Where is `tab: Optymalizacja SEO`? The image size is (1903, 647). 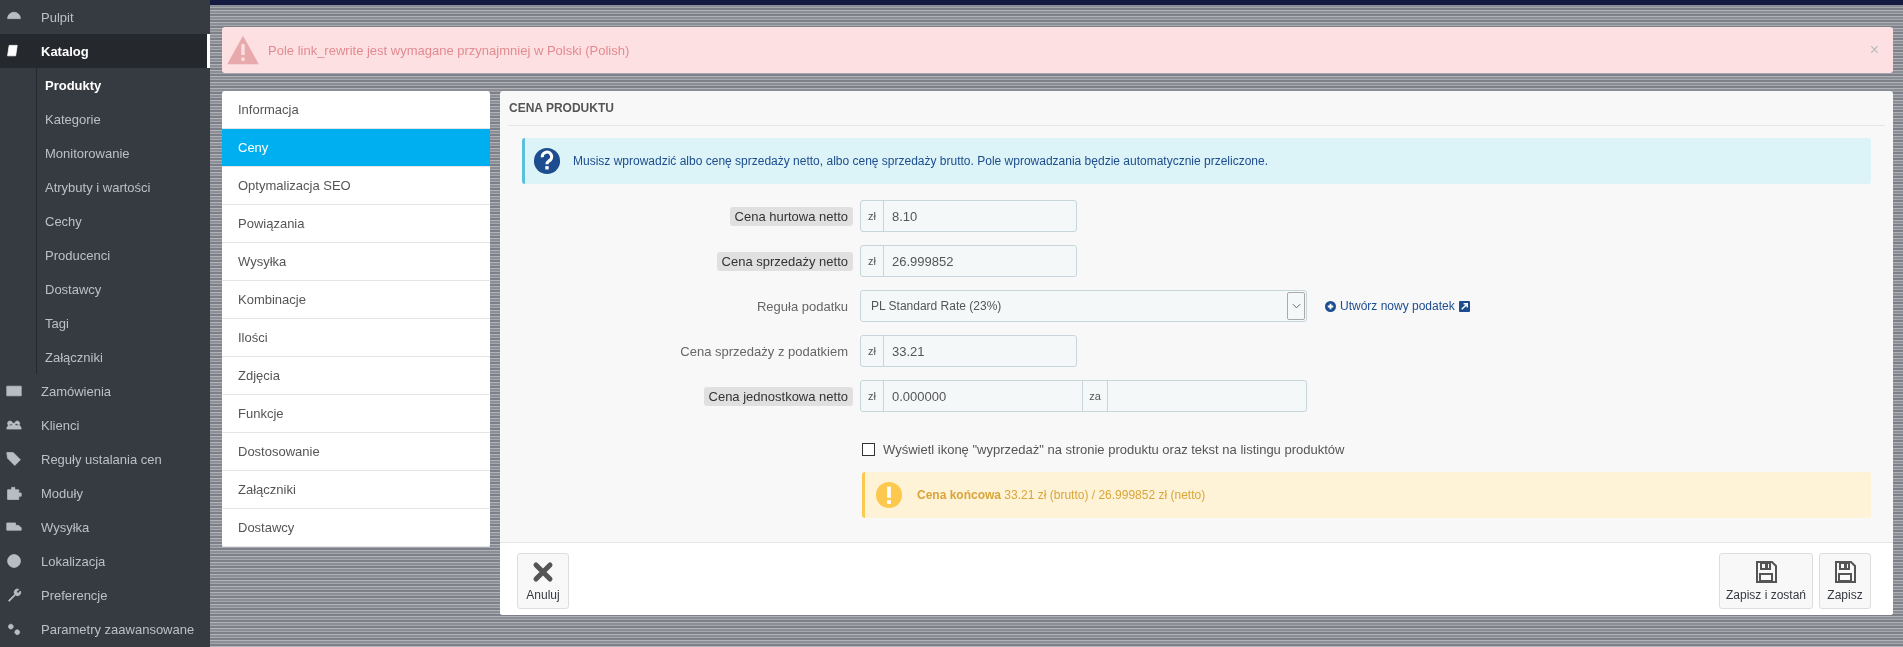 tab: Optymalizacja SEO is located at coordinates (356, 186).